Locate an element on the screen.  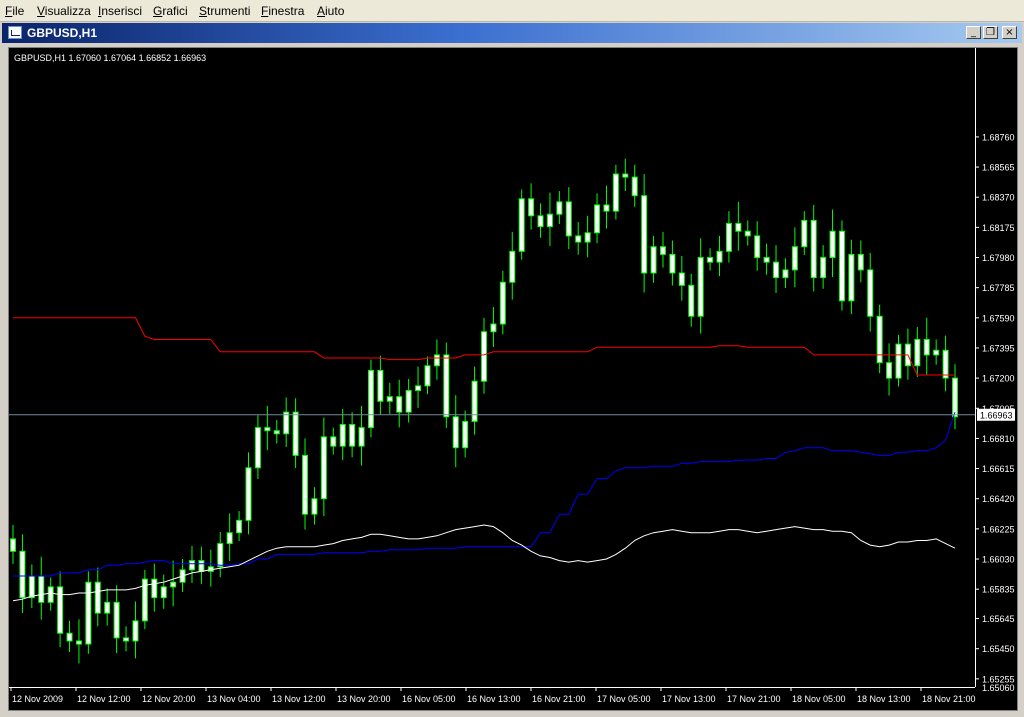
time-tick-label: 12 Nov 12:00 is located at coordinates (104, 699).